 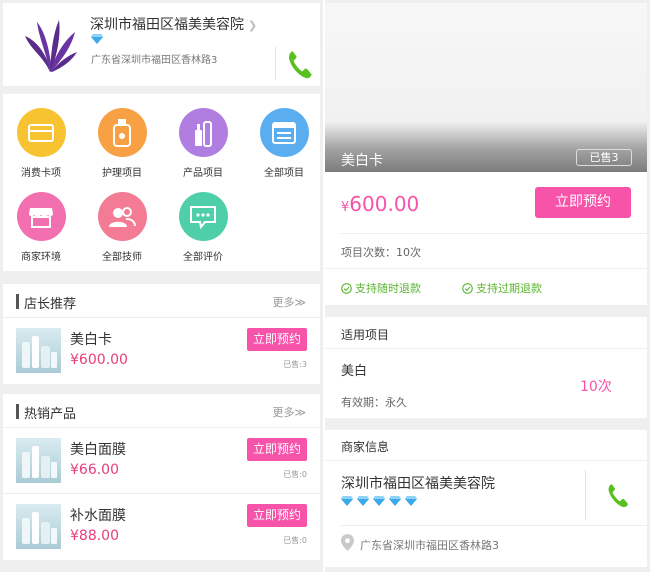 I want to click on product-name: 补水面膜, so click(x=98, y=516).